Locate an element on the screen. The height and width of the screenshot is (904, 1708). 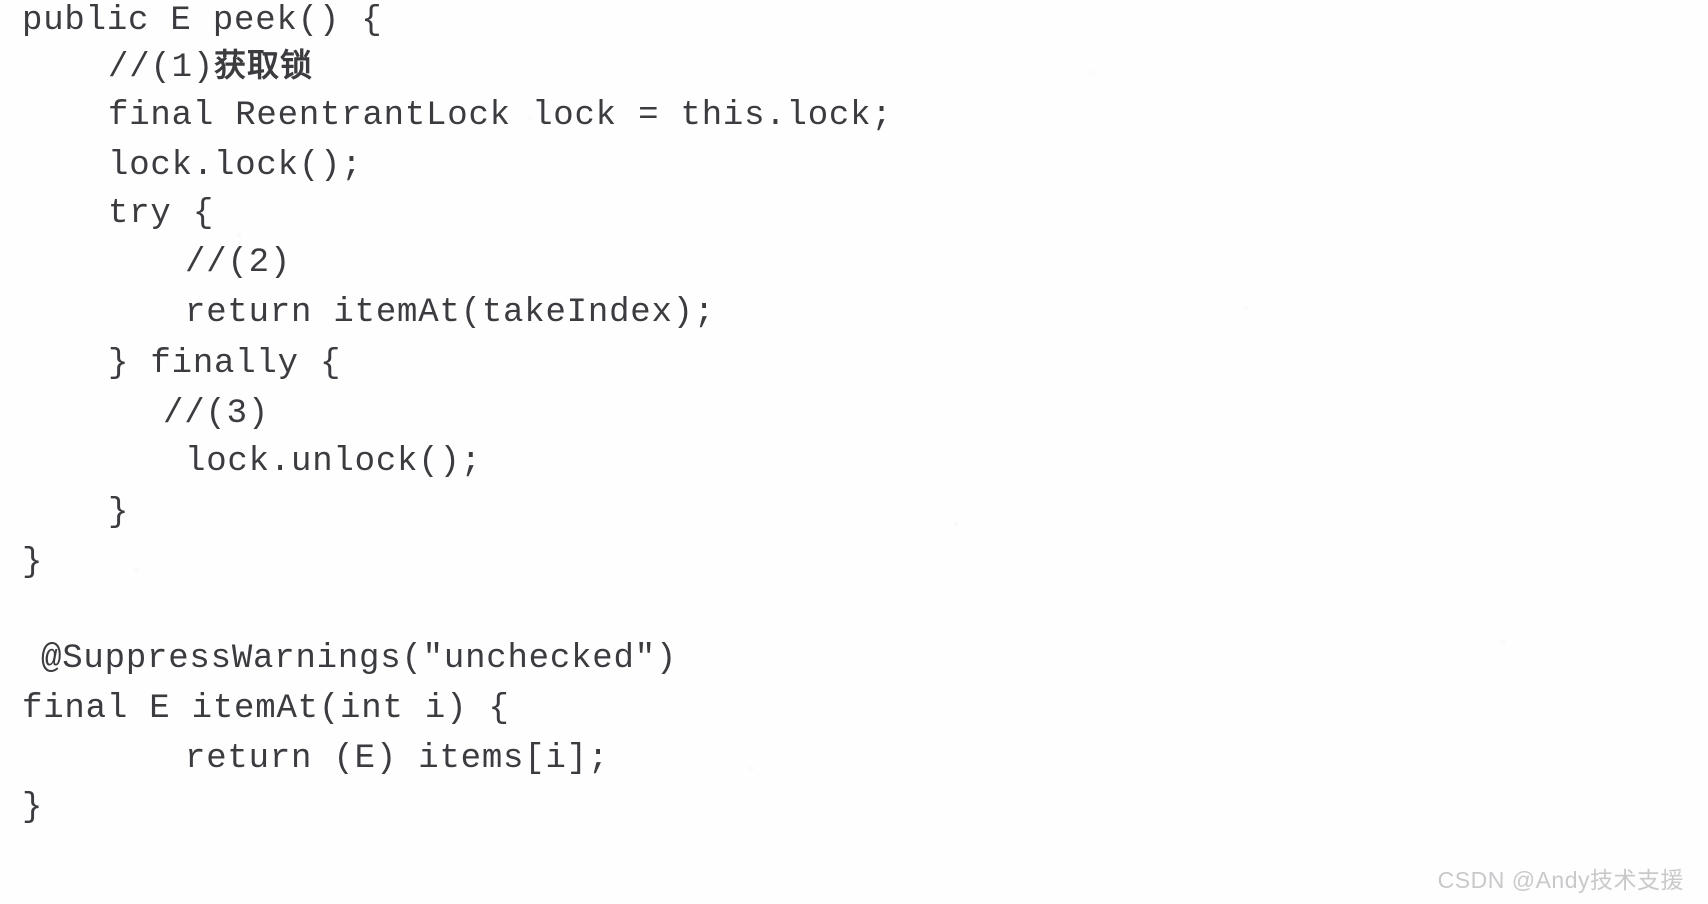
code-line: //(2) is located at coordinates (238, 263).